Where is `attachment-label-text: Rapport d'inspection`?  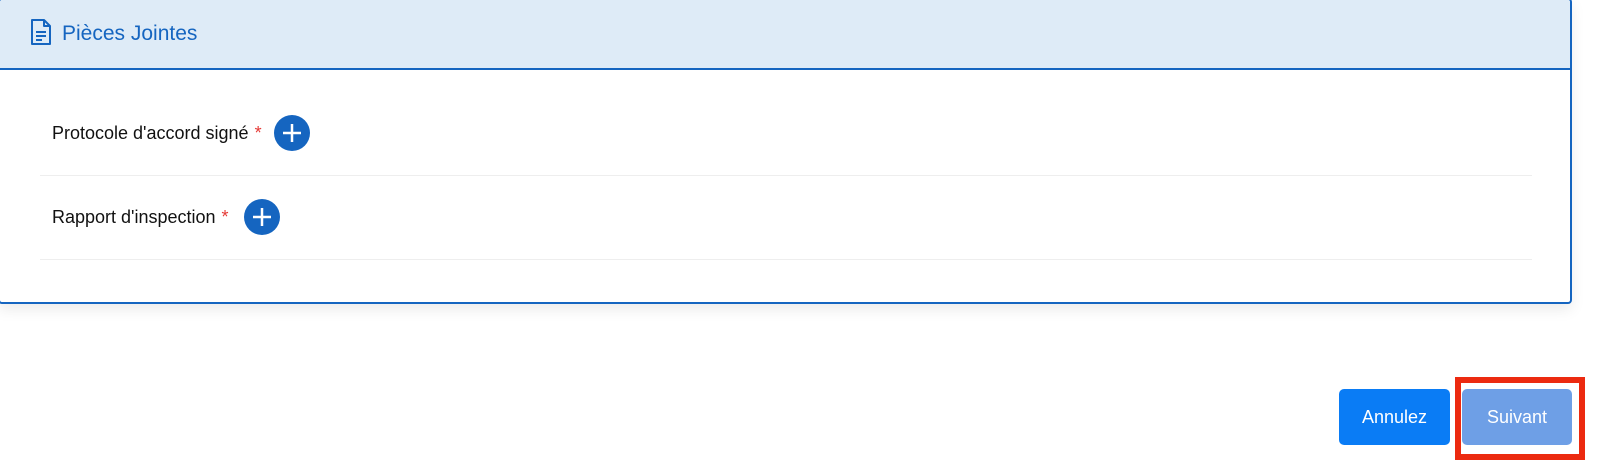
attachment-label-text: Rapport d'inspection is located at coordinates (134, 217).